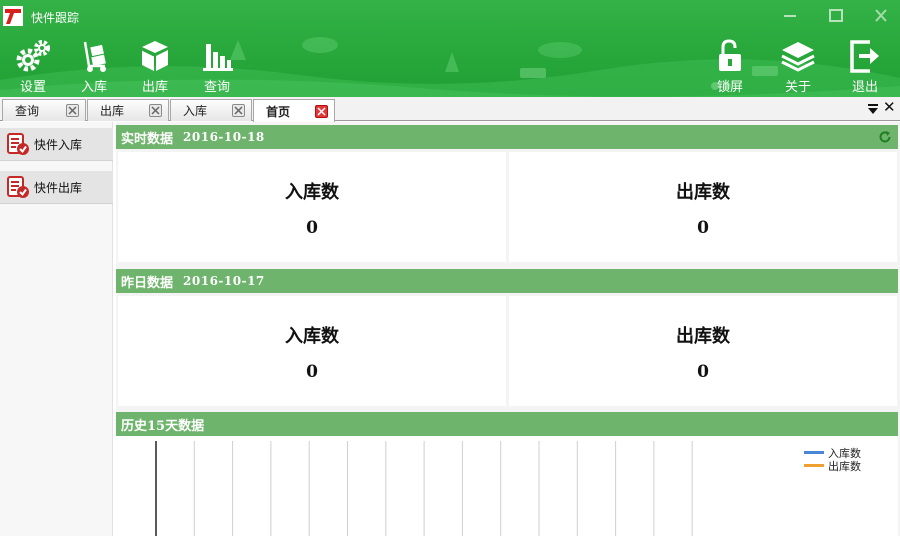  What do you see at coordinates (56, 329) in the screenshot?
I see `sidebar: 快件入库 快件出库` at bounding box center [56, 329].